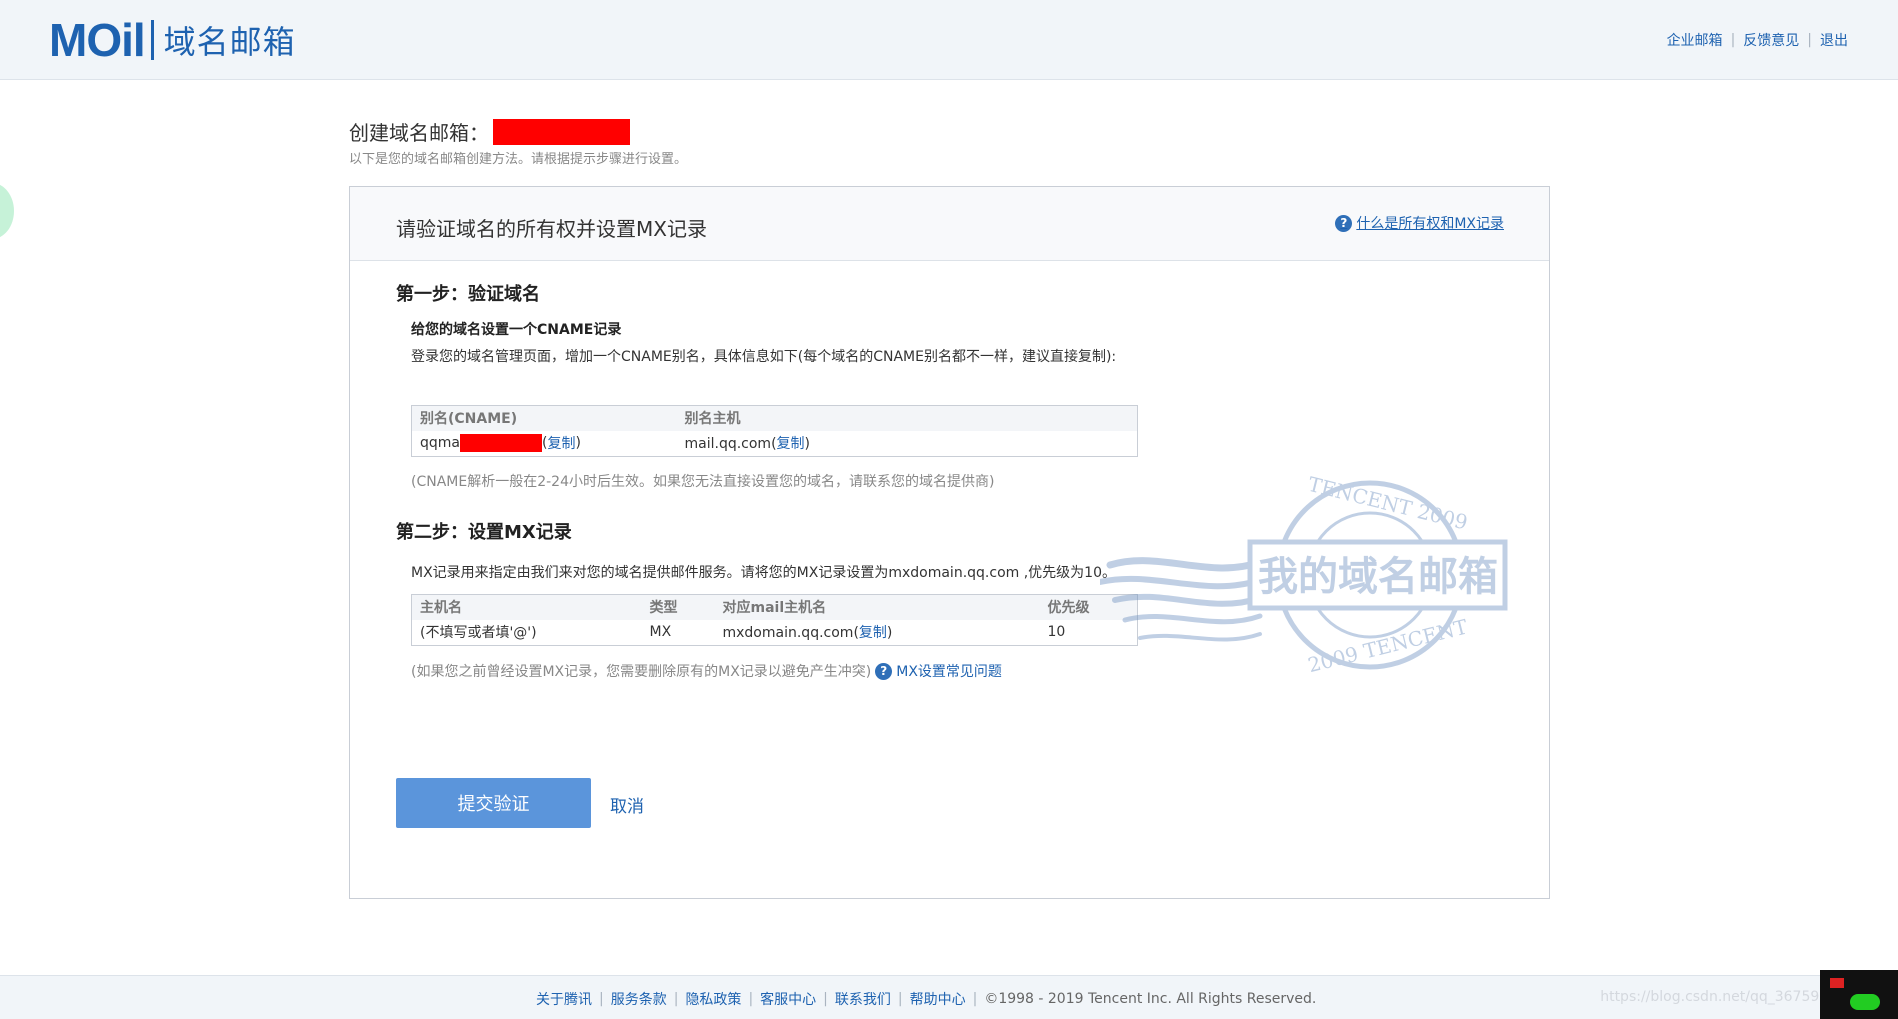 This screenshot has height=1019, width=1898. Describe the element at coordinates (7, 211) in the screenshot. I see `floating-widget` at that location.